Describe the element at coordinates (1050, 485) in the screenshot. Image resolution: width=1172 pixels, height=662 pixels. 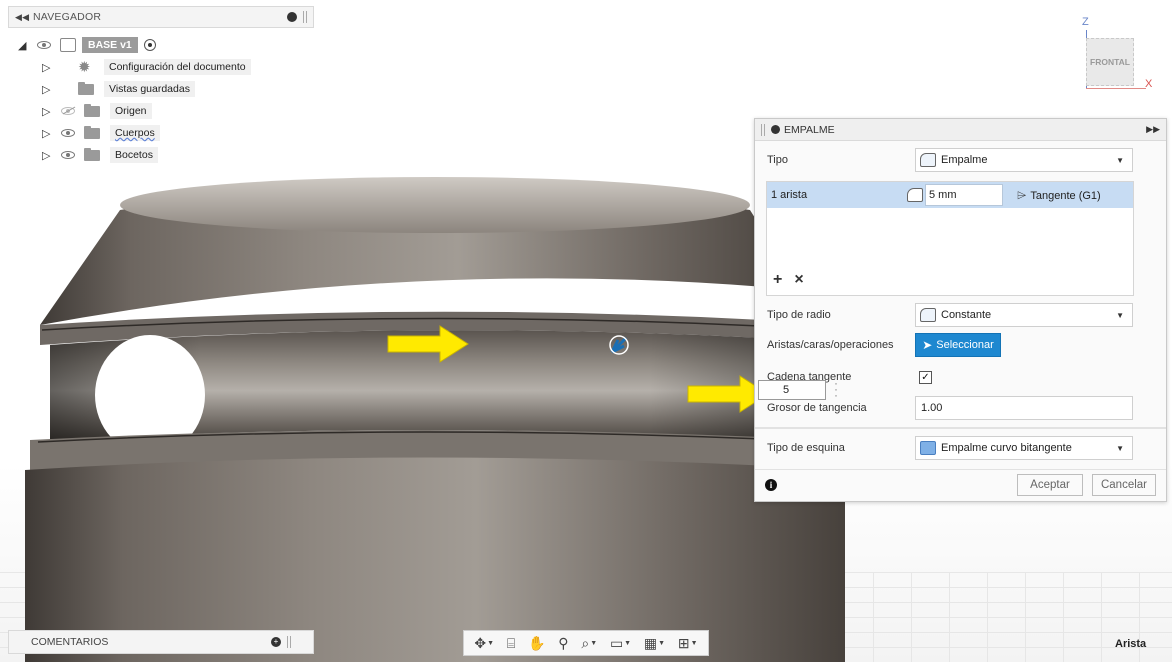
I see `ok-button: Aceptar` at that location.